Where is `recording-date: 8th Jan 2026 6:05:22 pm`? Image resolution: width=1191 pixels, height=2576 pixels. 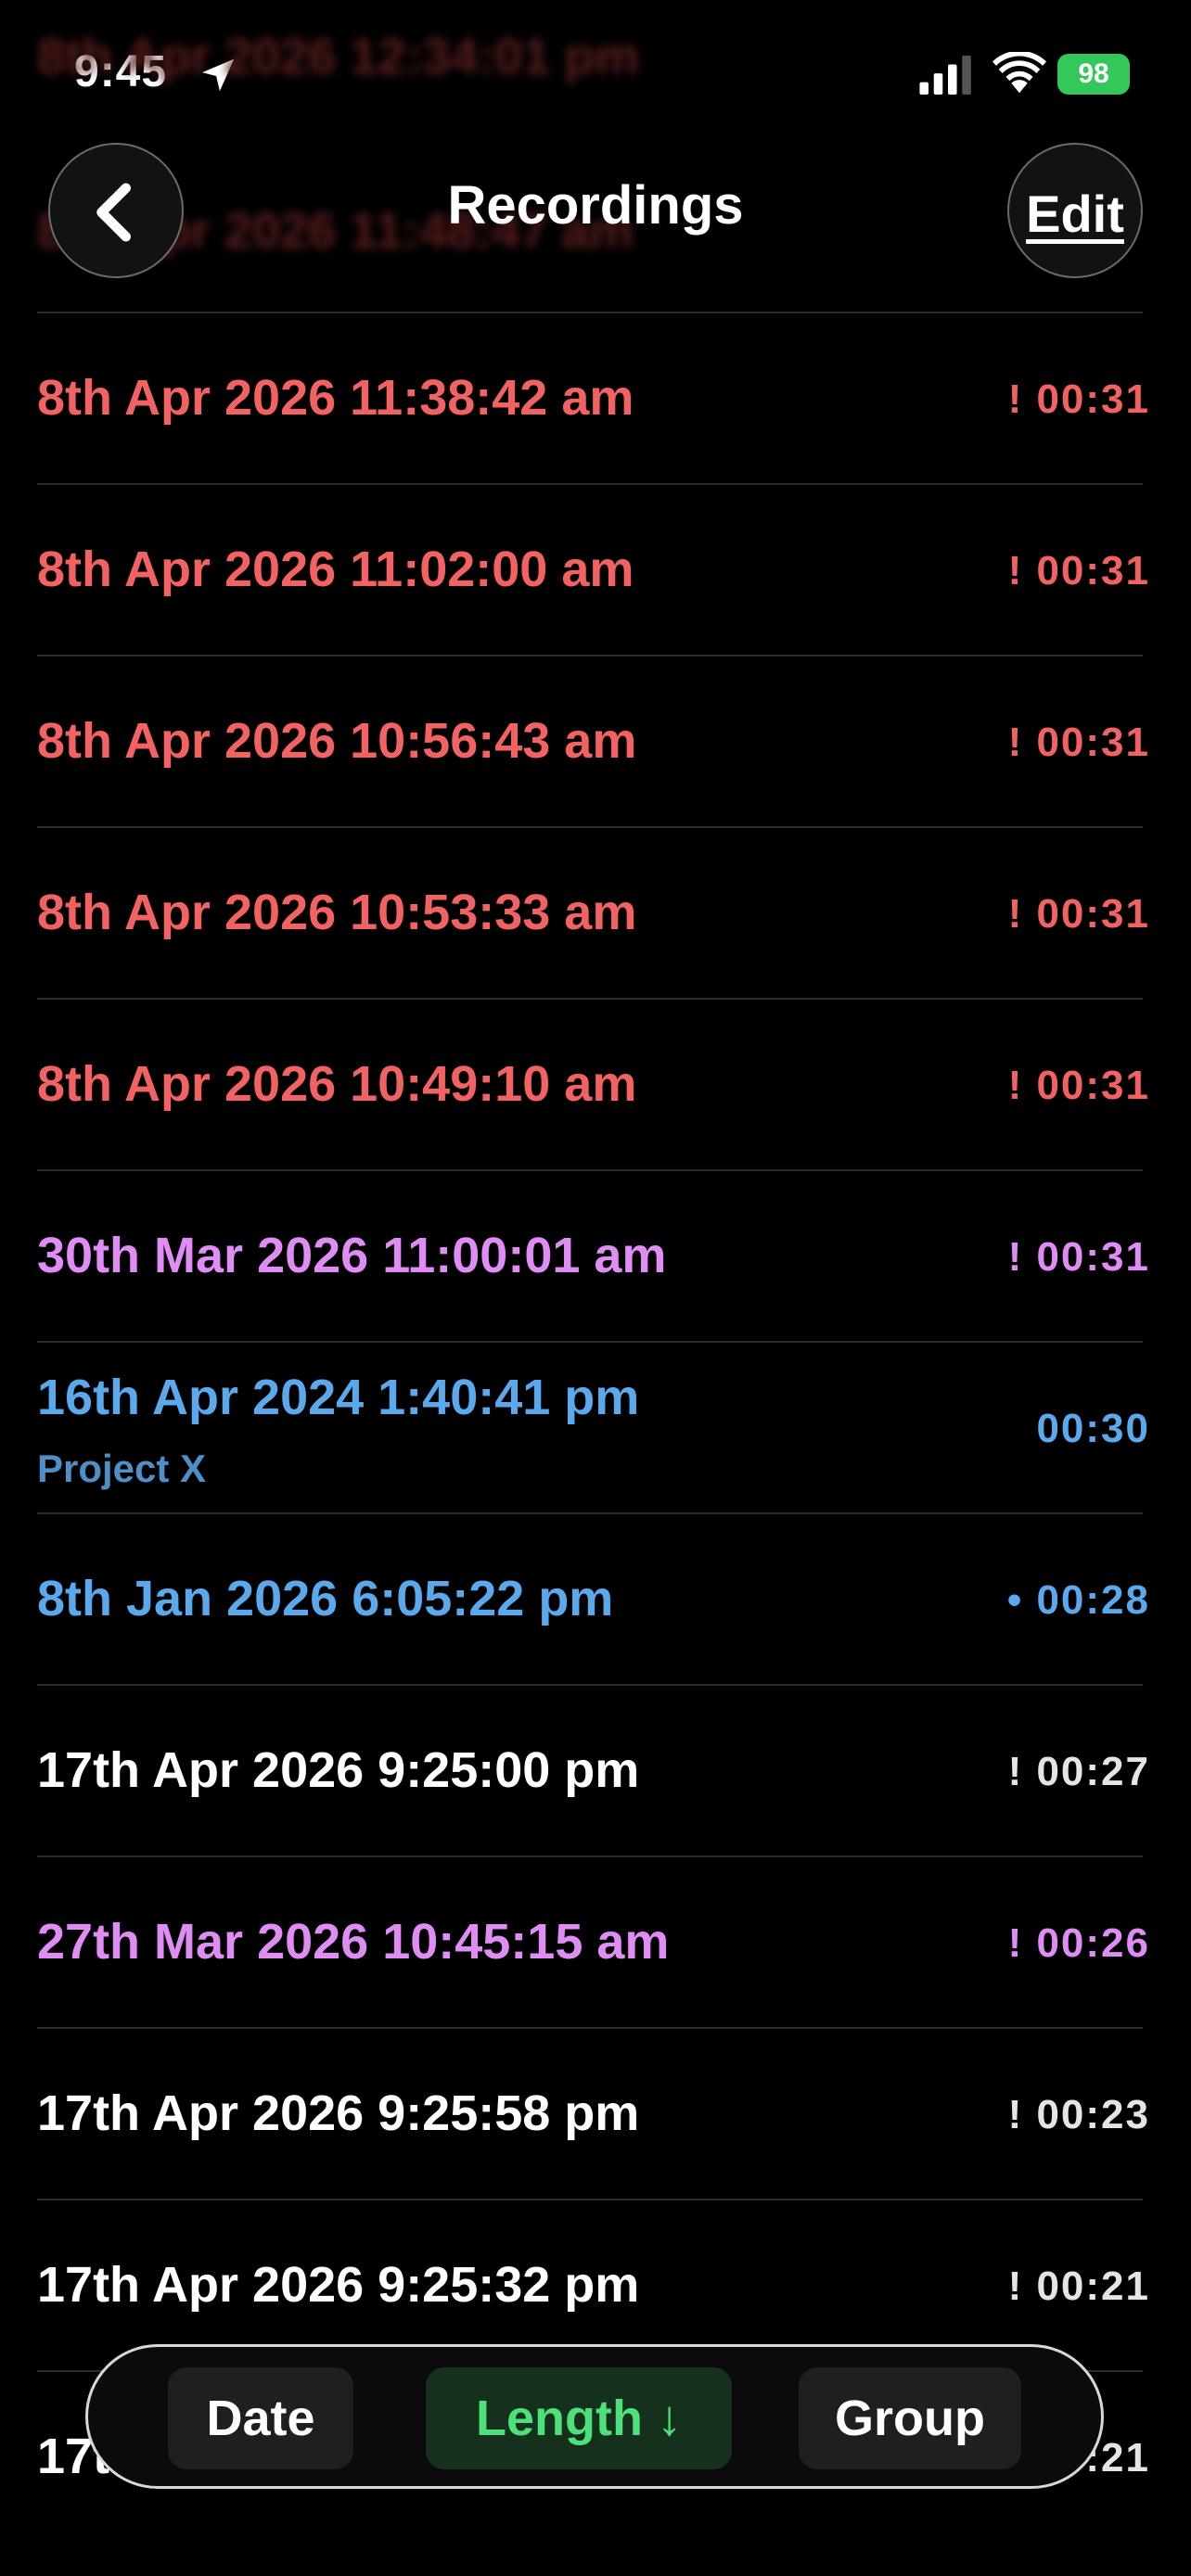
recording-date: 8th Jan 2026 6:05:22 pm is located at coordinates (325, 1599).